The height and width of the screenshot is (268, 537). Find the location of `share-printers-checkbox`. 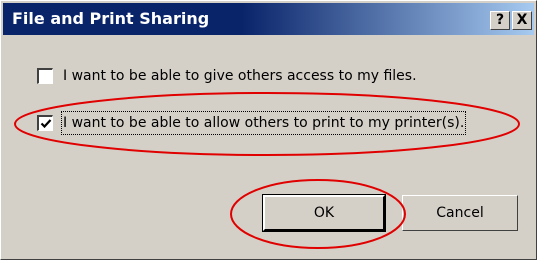

share-printers-checkbox is located at coordinates (45, 123).